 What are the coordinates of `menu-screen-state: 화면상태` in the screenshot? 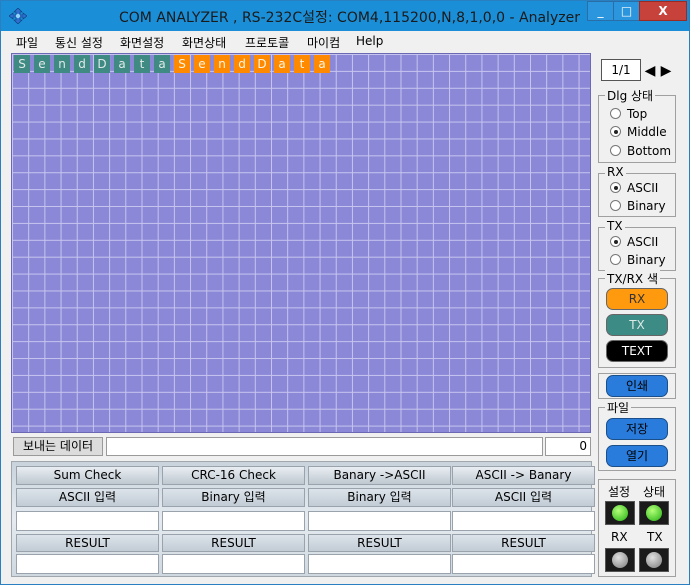 It's located at (204, 42).